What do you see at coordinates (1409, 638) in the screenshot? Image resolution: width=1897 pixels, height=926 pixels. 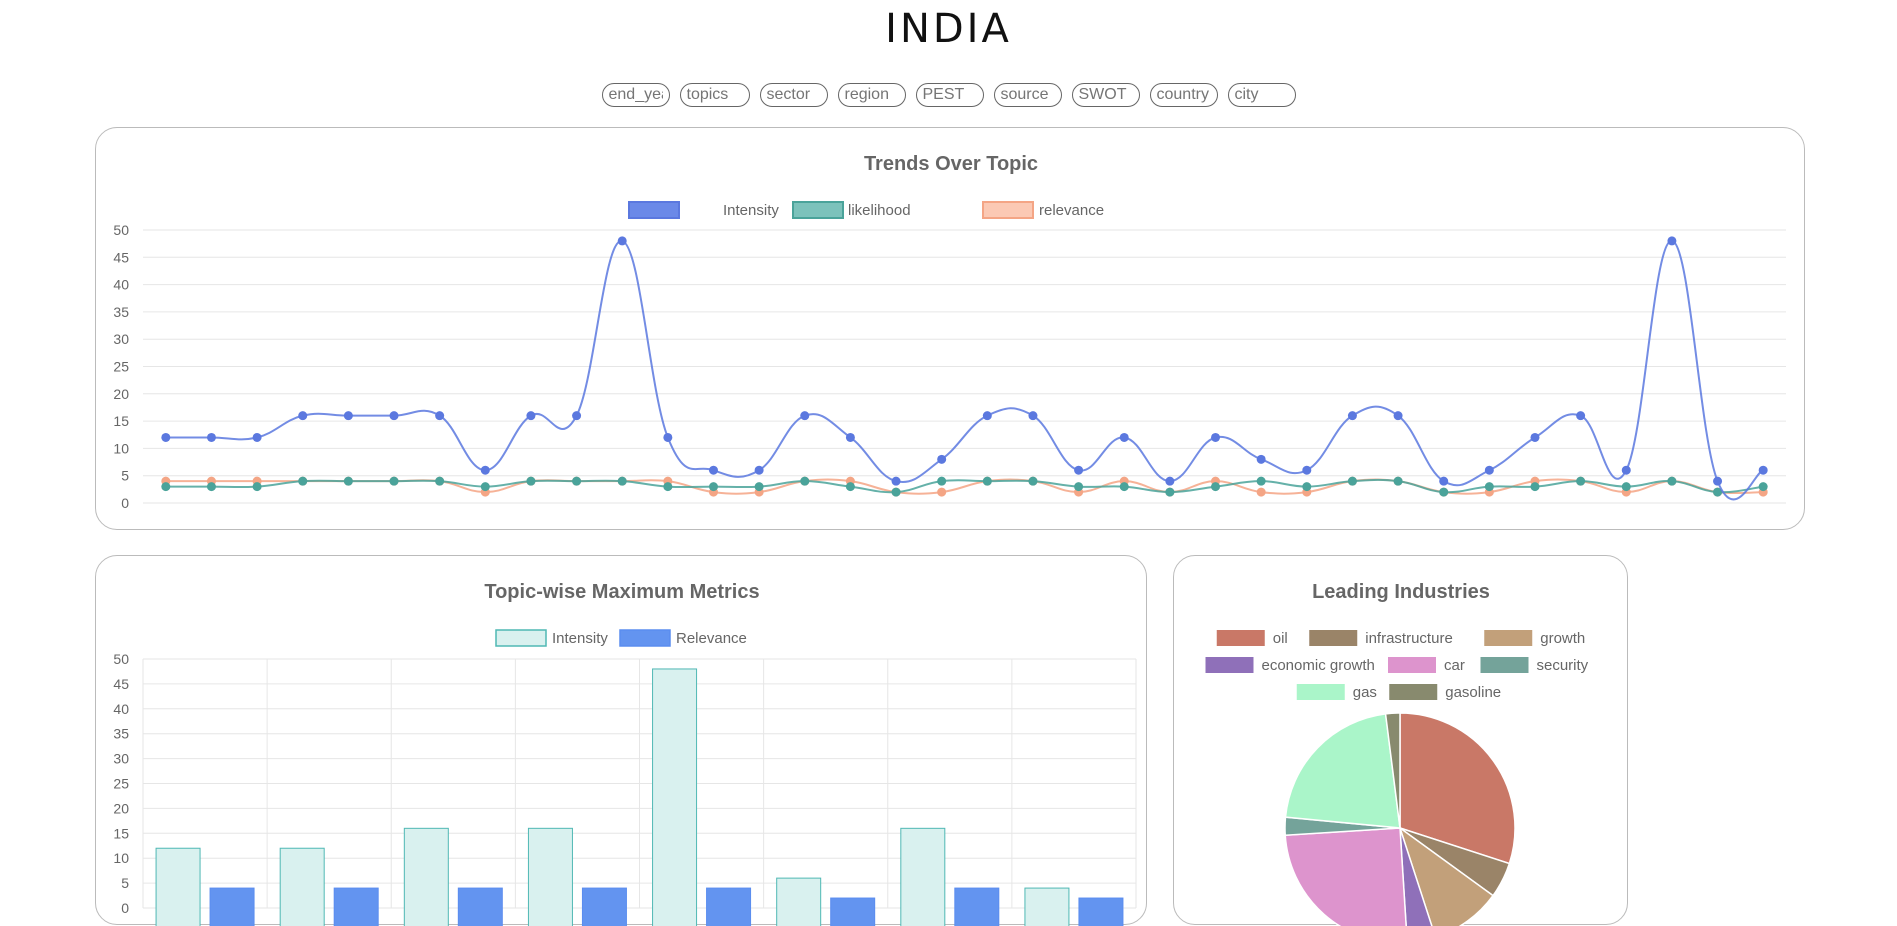 I see `legend-label: infrastructure` at bounding box center [1409, 638].